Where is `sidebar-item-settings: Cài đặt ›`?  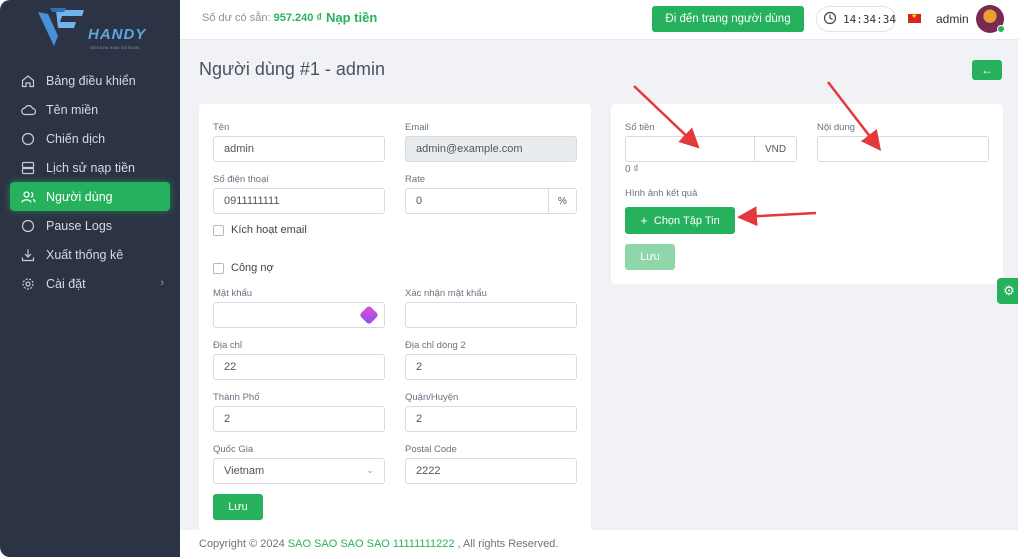
sidebar-item-settings: Cài đặt › is located at coordinates (90, 283).